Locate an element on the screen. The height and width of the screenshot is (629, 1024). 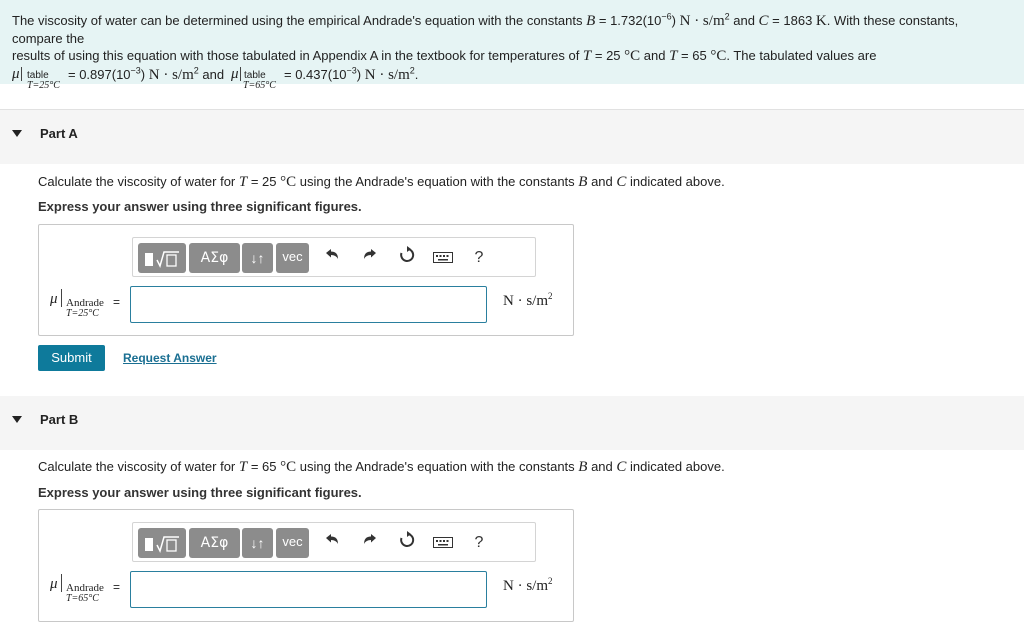
part-b-header: Part B is located at coordinates (512, 423).